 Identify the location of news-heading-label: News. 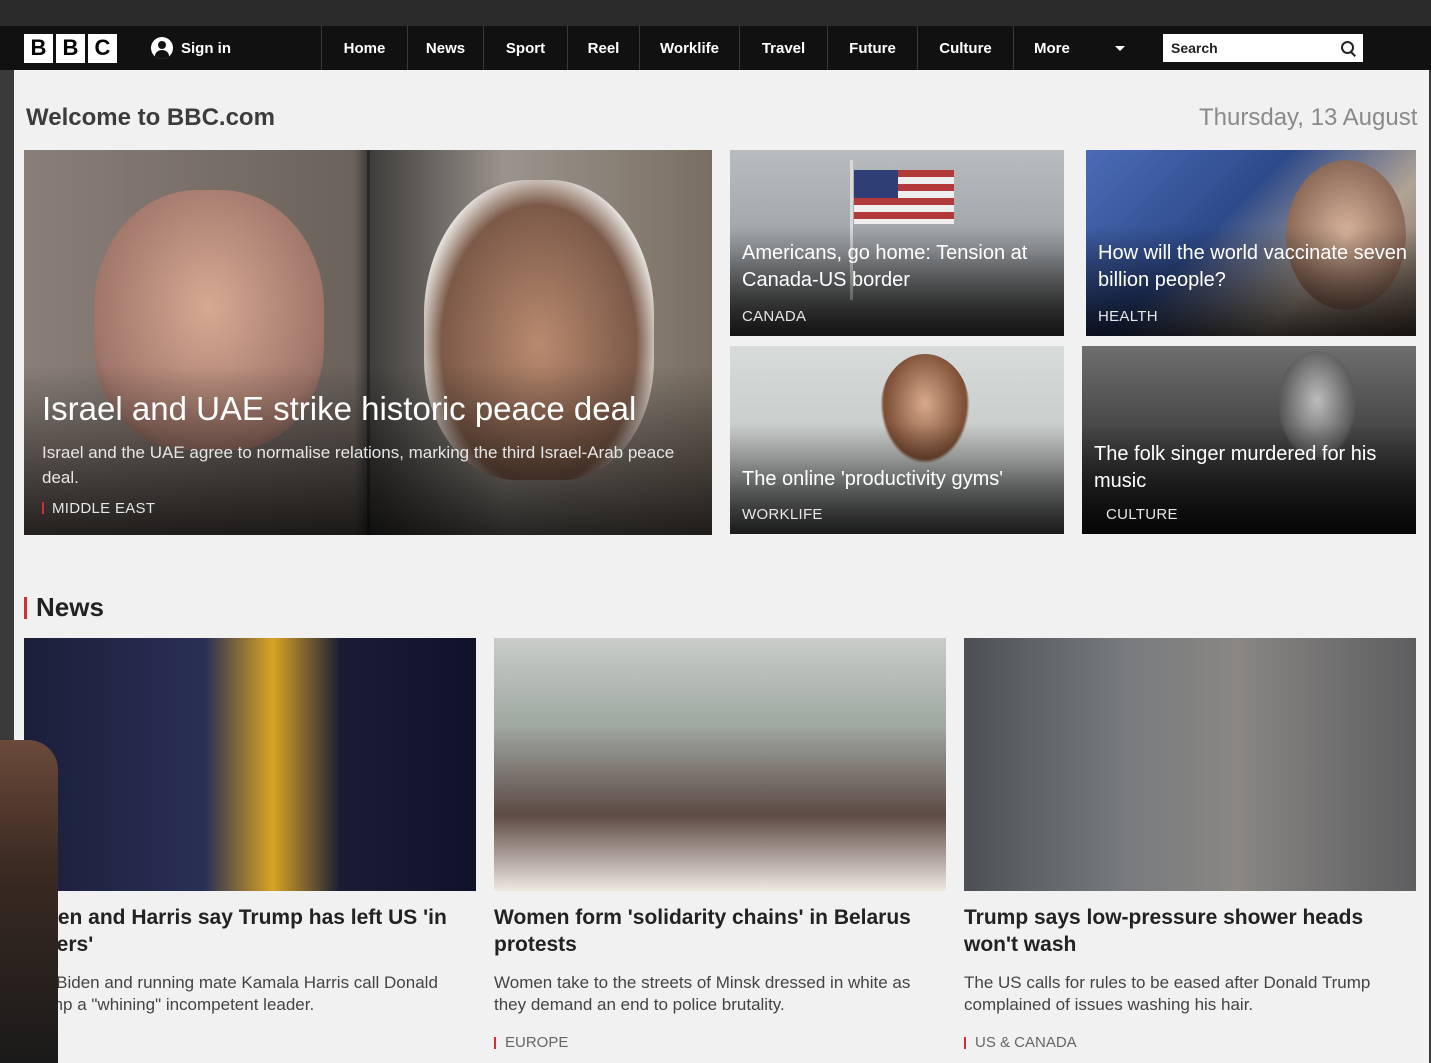
(70, 607).